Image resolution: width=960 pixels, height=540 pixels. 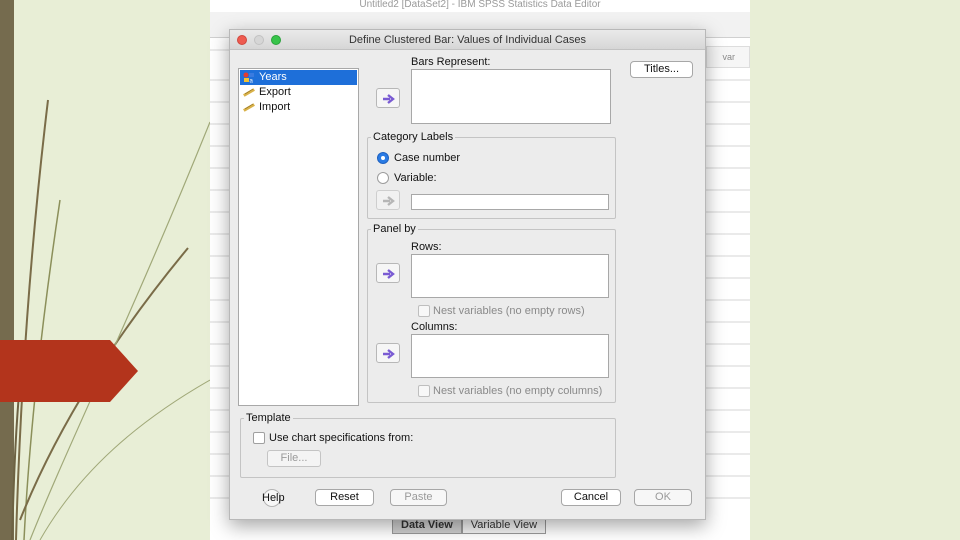 What do you see at coordinates (69, 371) in the screenshot?
I see `red-arrow-shape` at bounding box center [69, 371].